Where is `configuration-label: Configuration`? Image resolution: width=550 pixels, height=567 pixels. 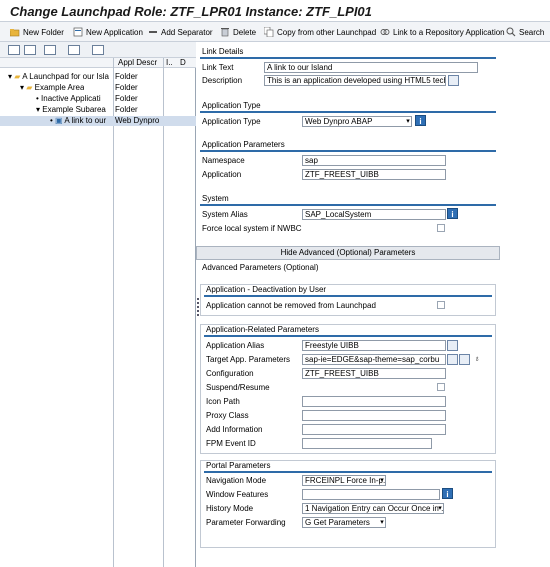 configuration-label: Configuration is located at coordinates (230, 373).